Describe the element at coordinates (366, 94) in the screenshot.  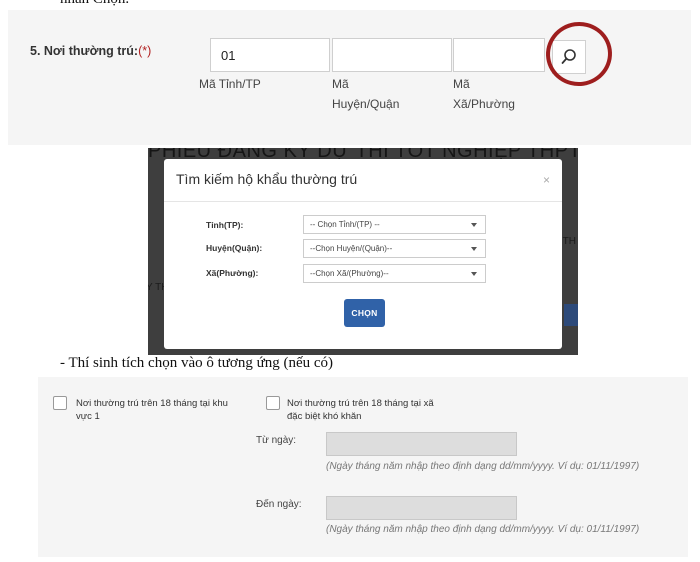
I see `district-code-caption: Mã Huyện/Quận` at that location.